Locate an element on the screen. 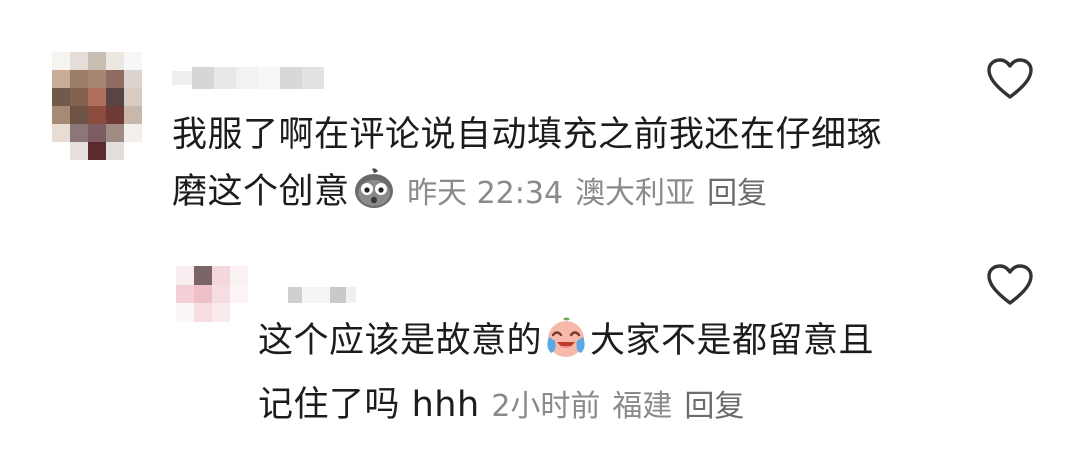 The height and width of the screenshot is (462, 1080). crying-laughing-face-emoji is located at coordinates (566, 346).